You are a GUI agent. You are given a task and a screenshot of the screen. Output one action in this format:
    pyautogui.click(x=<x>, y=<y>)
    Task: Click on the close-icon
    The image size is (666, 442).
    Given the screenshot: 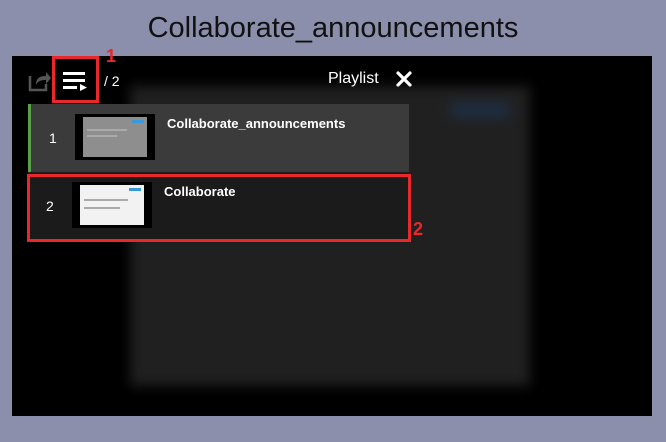 What is the action you would take?
    pyautogui.click(x=404, y=79)
    